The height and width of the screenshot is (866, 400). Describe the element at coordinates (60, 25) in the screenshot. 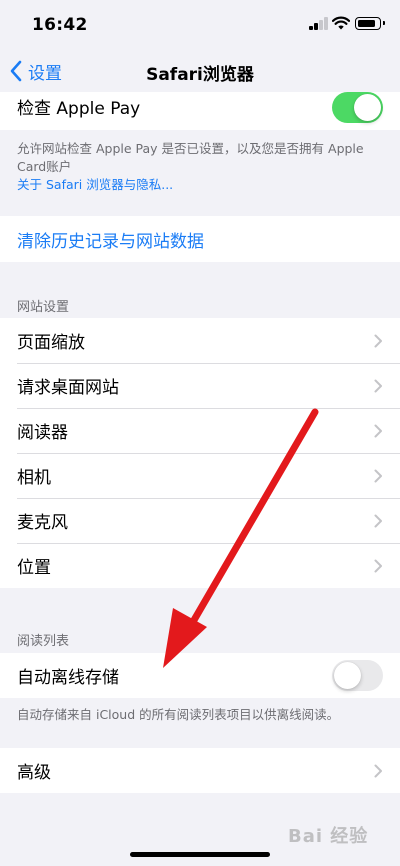

I see `status-time: 16:42` at that location.